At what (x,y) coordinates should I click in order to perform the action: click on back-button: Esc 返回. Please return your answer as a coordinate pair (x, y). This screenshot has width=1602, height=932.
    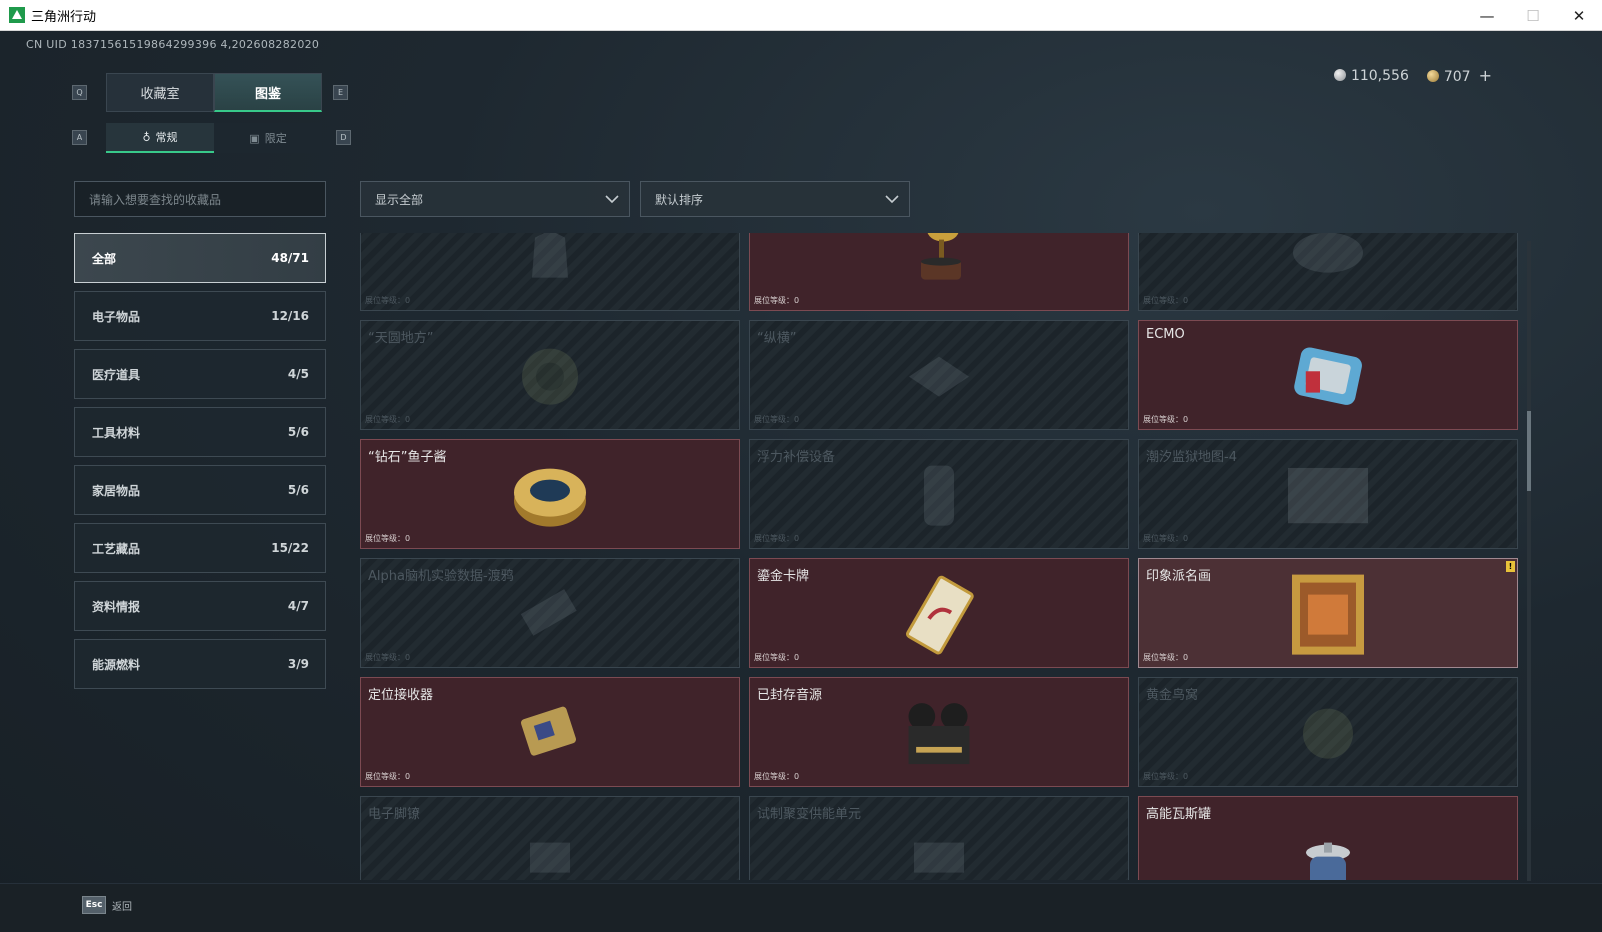
    Looking at the image, I should click on (107, 905).